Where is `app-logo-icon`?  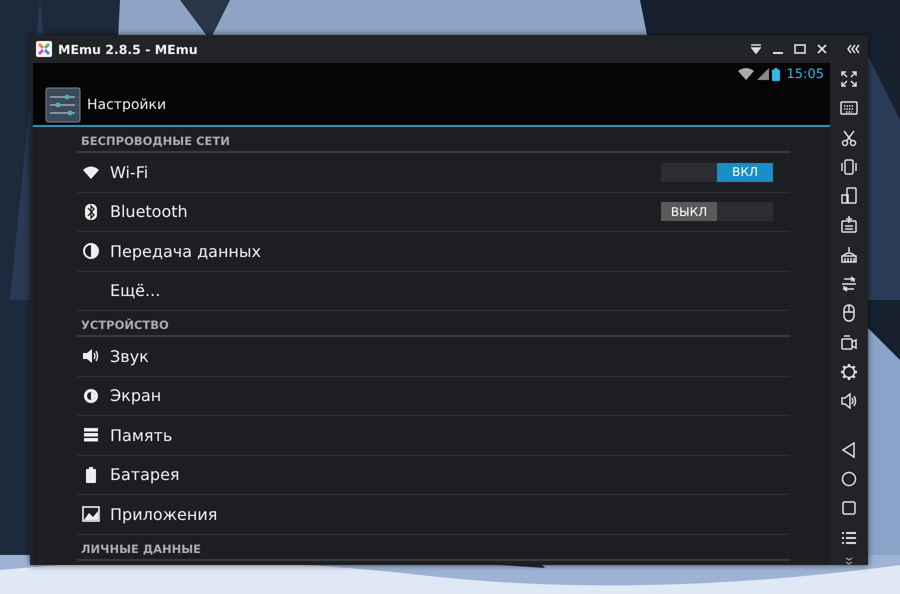 app-logo-icon is located at coordinates (44, 49).